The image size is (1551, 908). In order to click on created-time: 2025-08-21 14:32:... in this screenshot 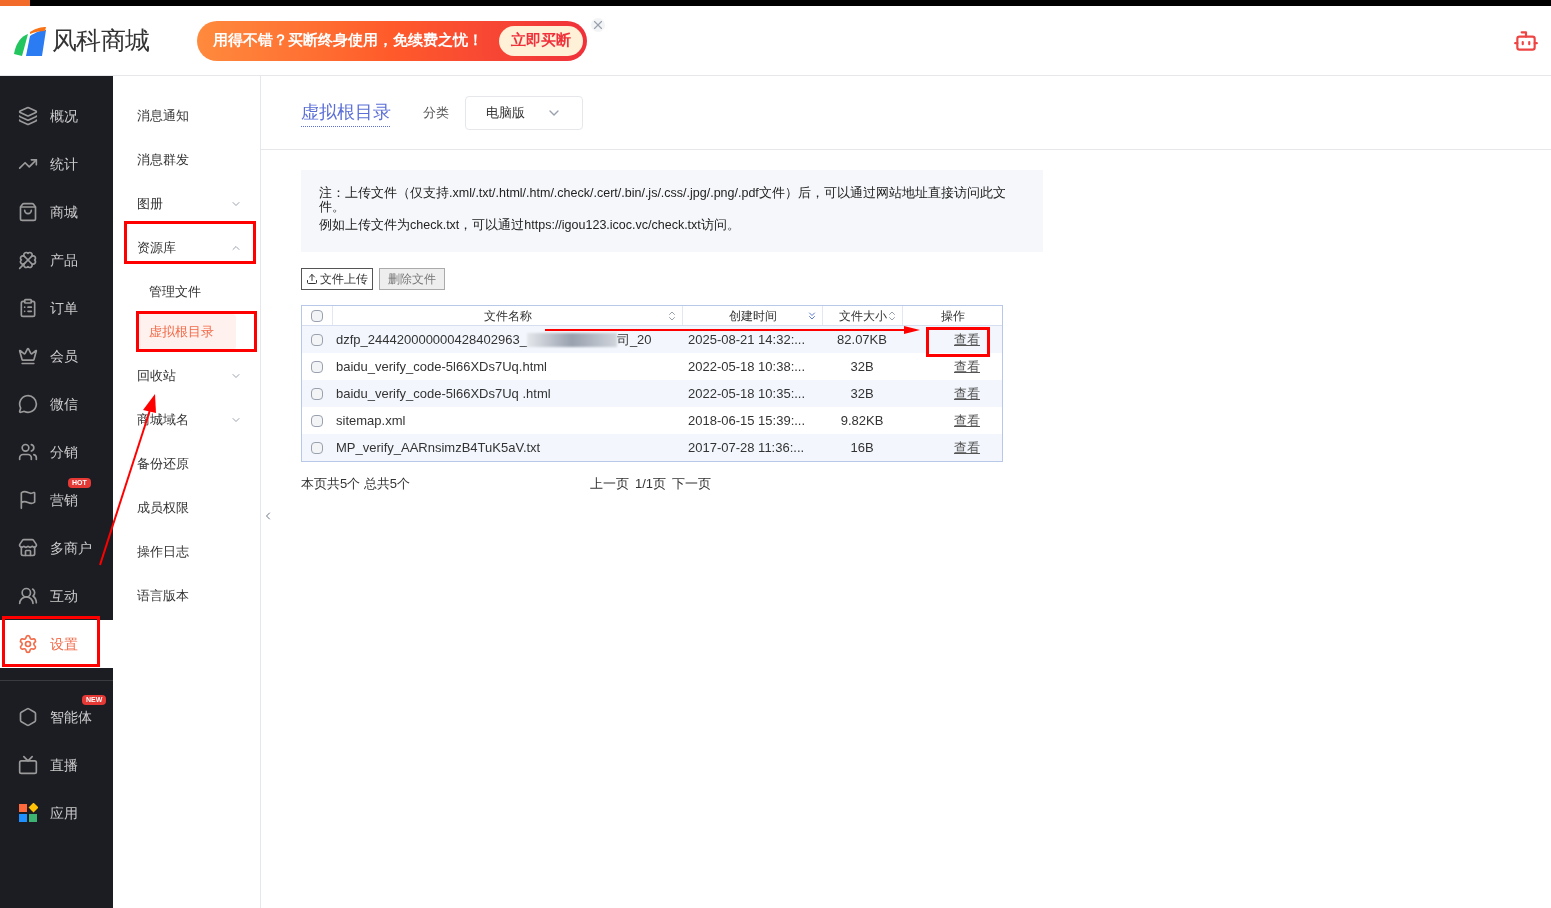, I will do `click(747, 339)`.